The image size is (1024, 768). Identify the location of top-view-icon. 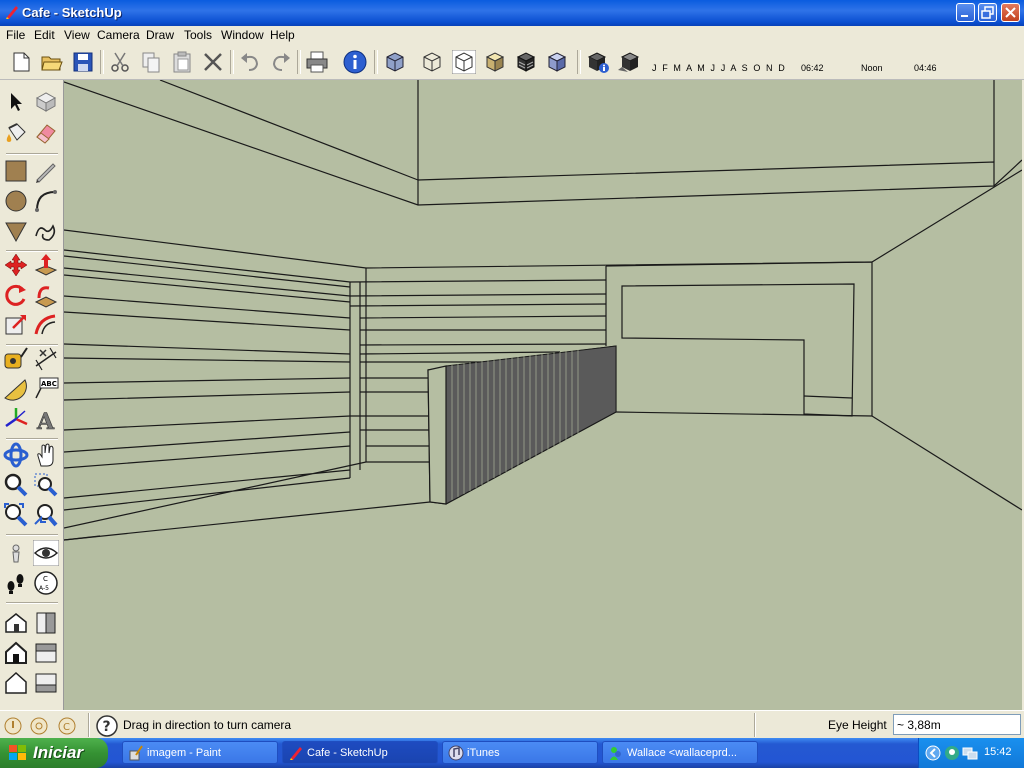
(46, 653).